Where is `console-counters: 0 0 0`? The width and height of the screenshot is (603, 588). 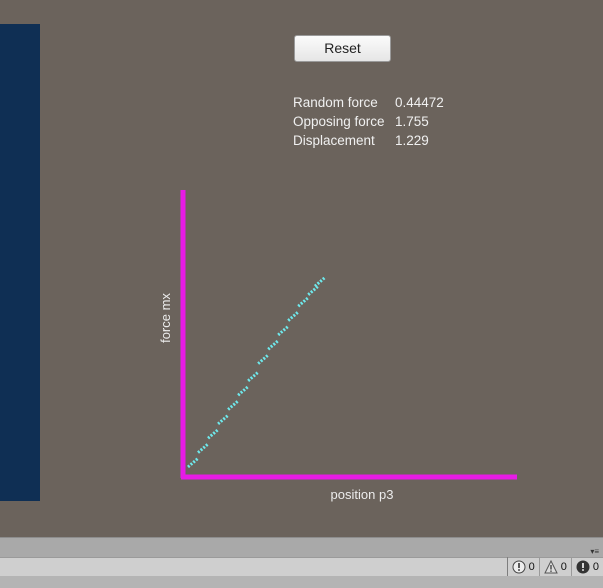 console-counters: 0 0 0 is located at coordinates (554, 566).